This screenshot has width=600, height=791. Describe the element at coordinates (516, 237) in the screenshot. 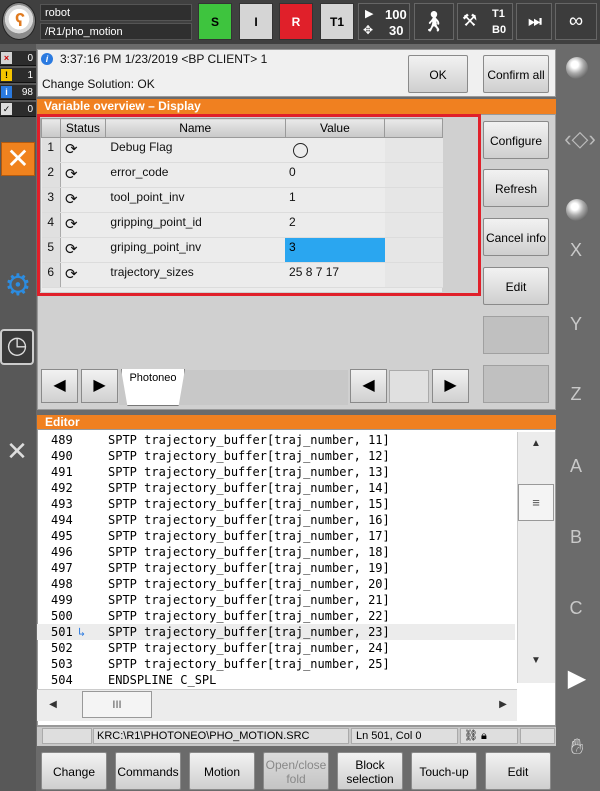

I see `cancel-info-button: Cancel info` at that location.